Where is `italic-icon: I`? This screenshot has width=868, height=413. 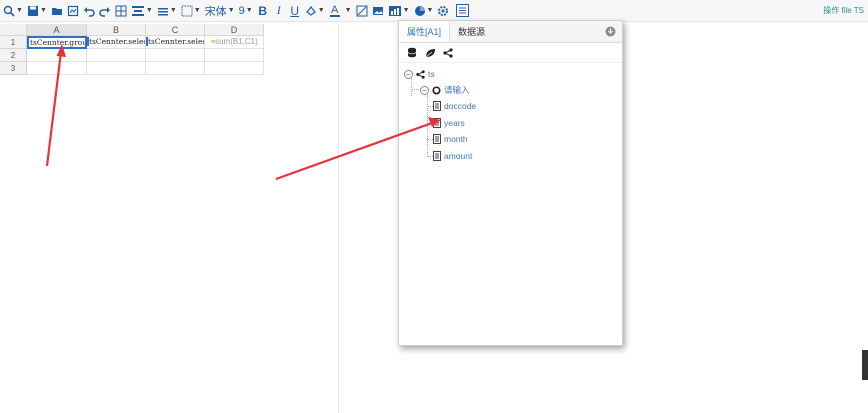
italic-icon: I is located at coordinates (279, 11).